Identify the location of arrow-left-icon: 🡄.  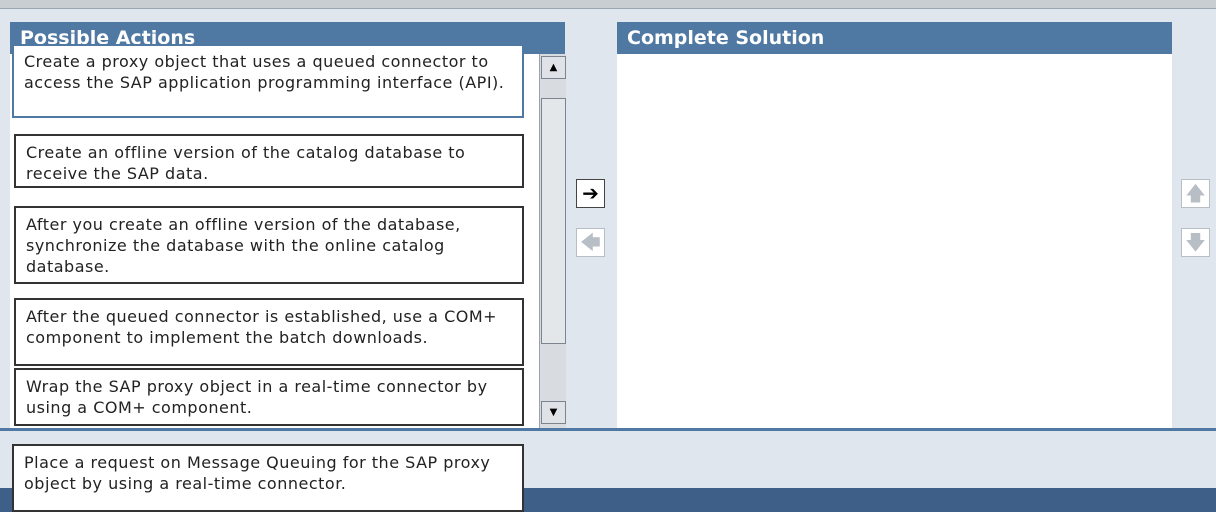
(590, 242).